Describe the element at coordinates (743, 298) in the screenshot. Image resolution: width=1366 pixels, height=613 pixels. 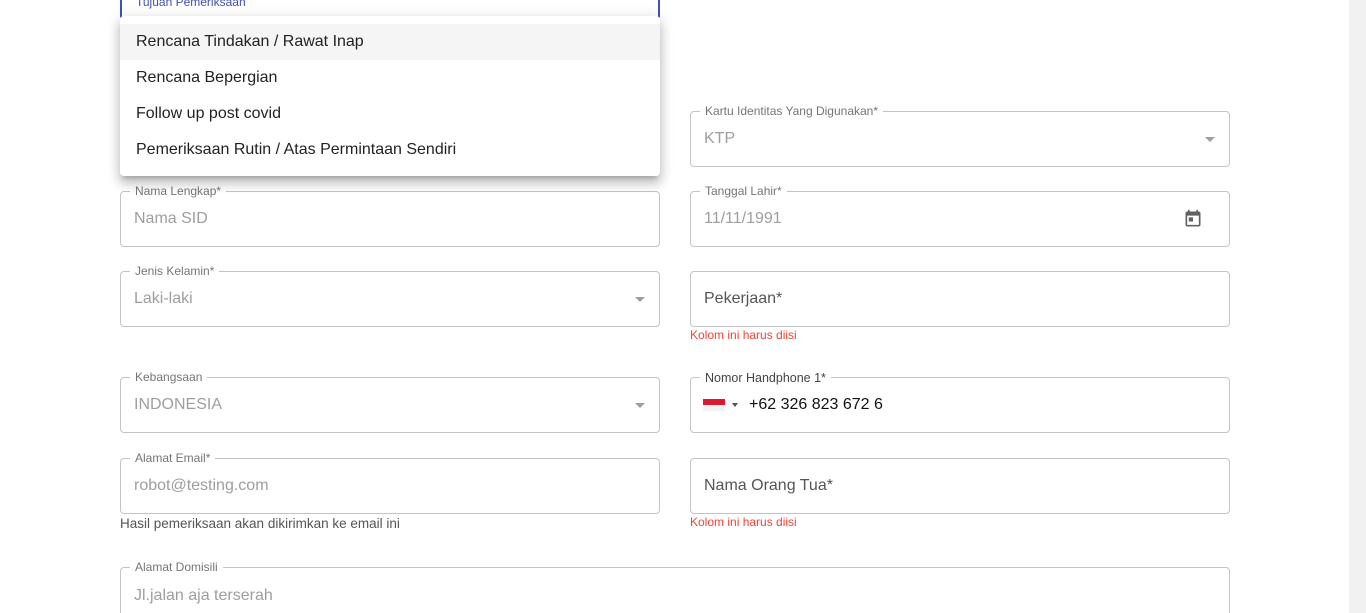
I see `pekerjaan-placeholder: Pekerjaan*` at that location.